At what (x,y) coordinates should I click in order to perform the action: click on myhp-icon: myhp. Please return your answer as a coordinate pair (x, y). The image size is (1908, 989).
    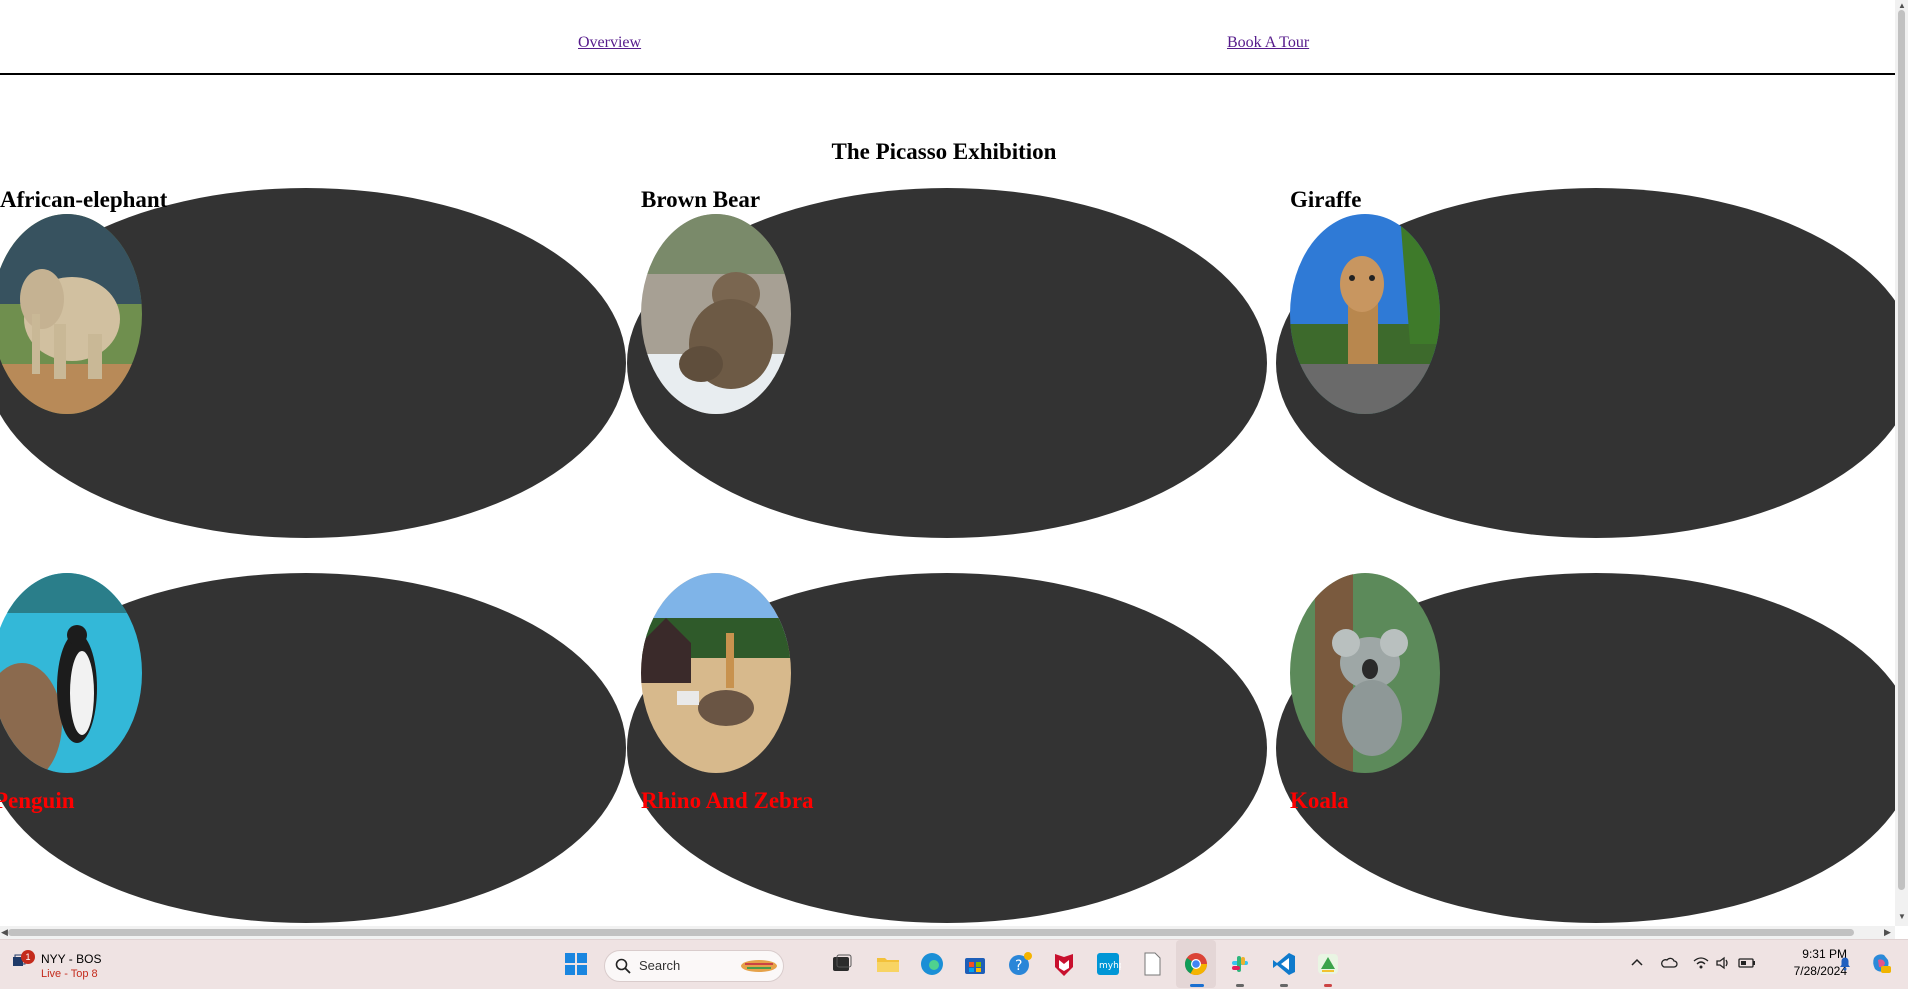
    Looking at the image, I should click on (1108, 964).